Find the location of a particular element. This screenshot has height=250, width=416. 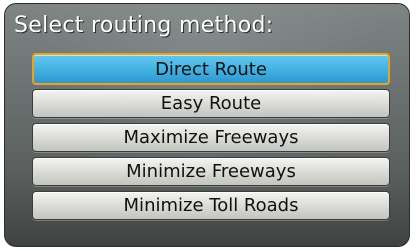

option-label: Maximize Freeways is located at coordinates (211, 137).